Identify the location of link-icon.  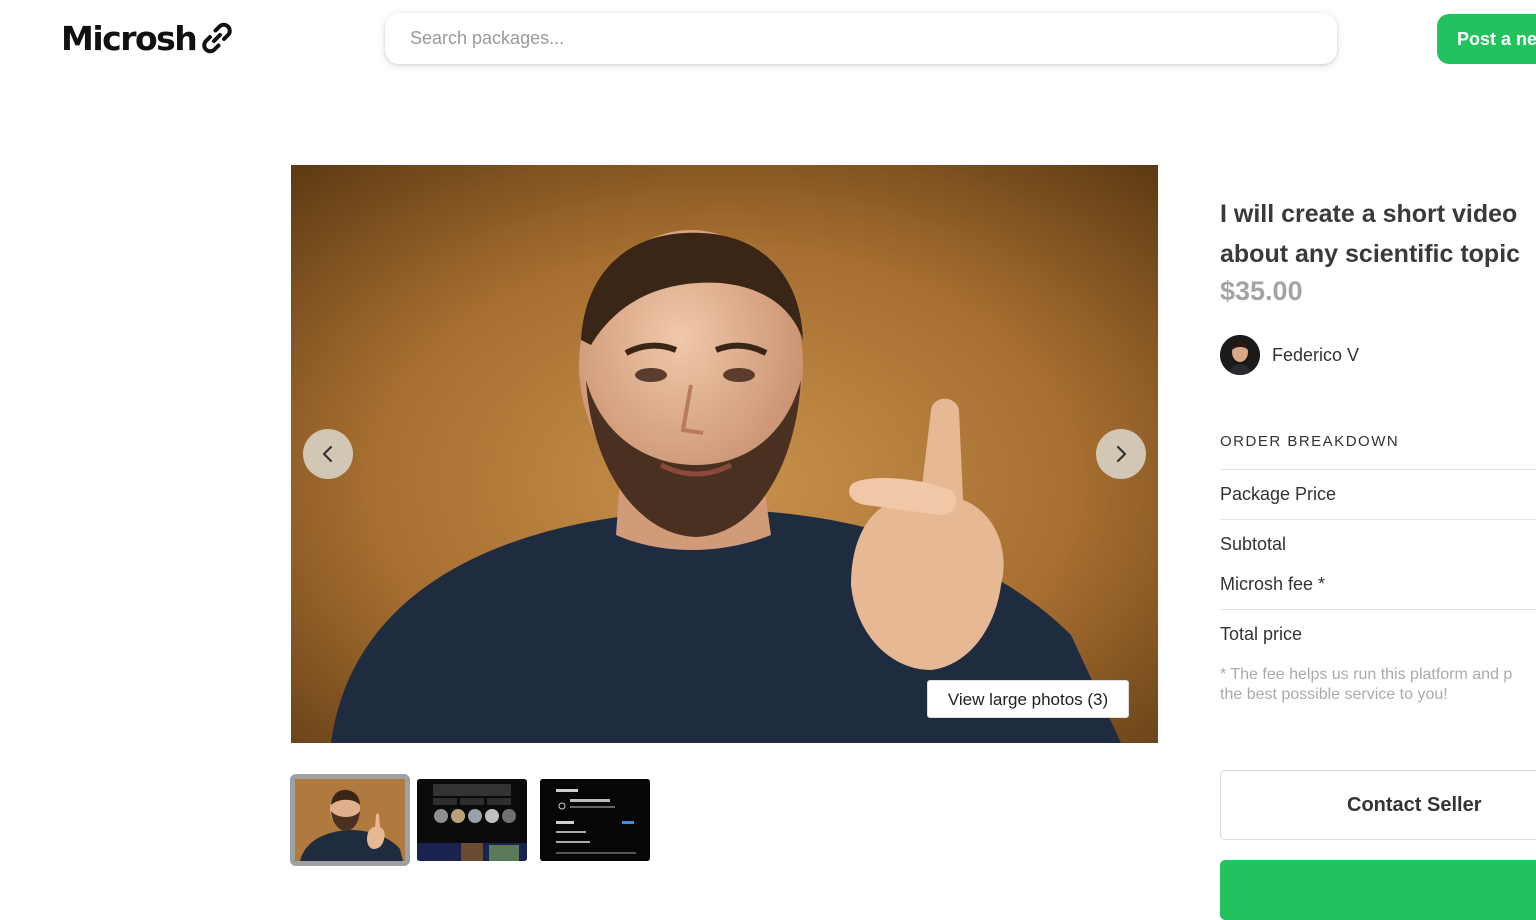
(217, 38).